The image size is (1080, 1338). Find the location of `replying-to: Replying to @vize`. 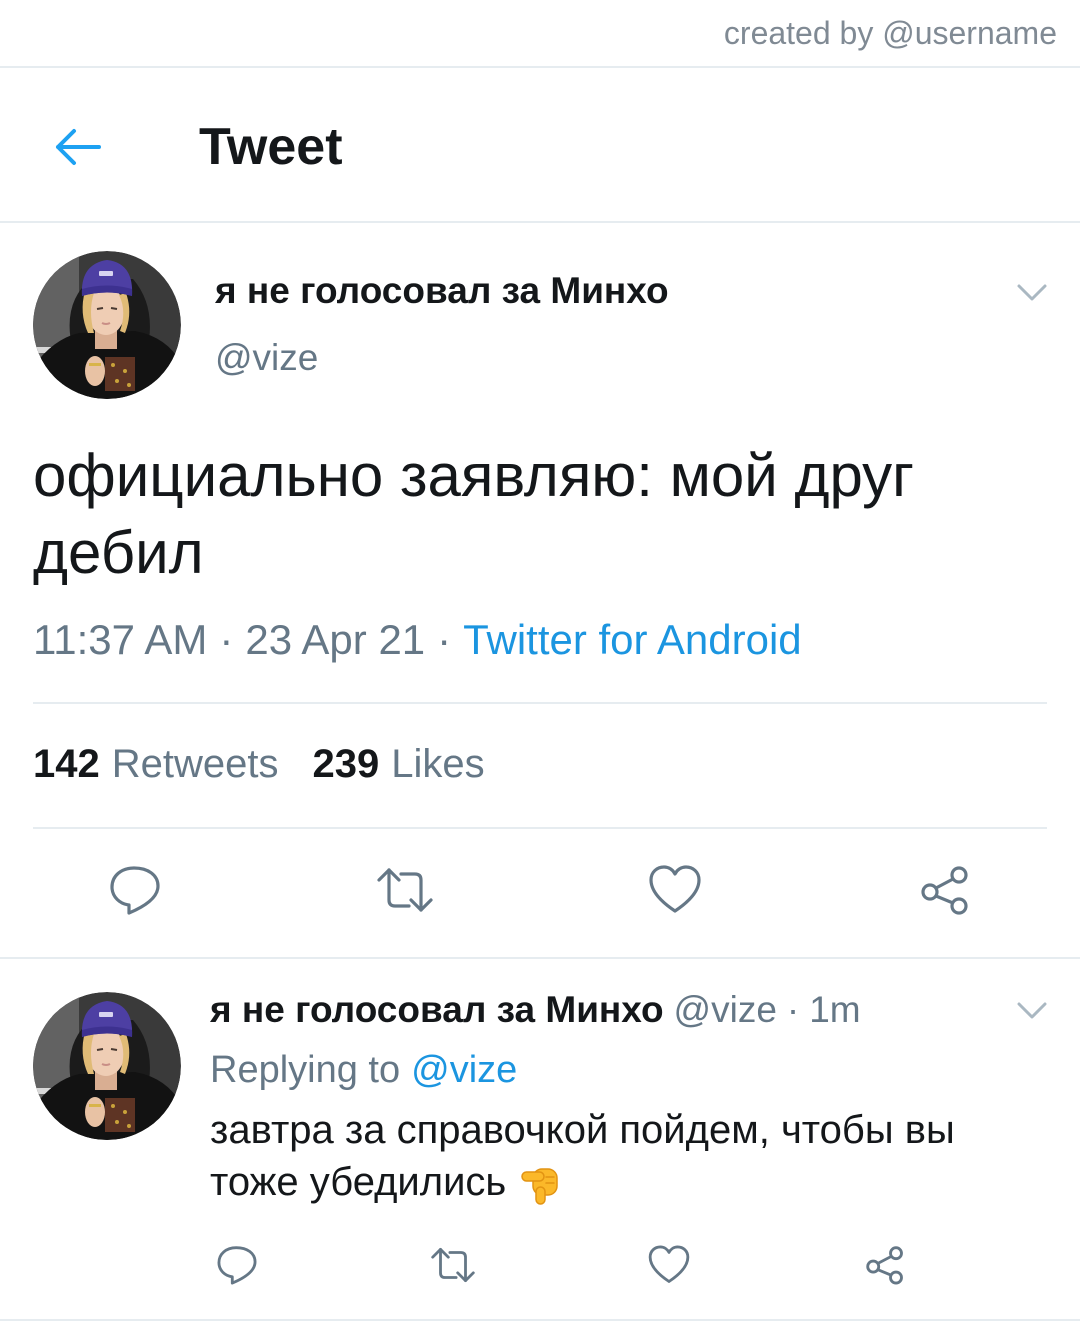

replying-to: Replying to @vize is located at coordinates (363, 1070).